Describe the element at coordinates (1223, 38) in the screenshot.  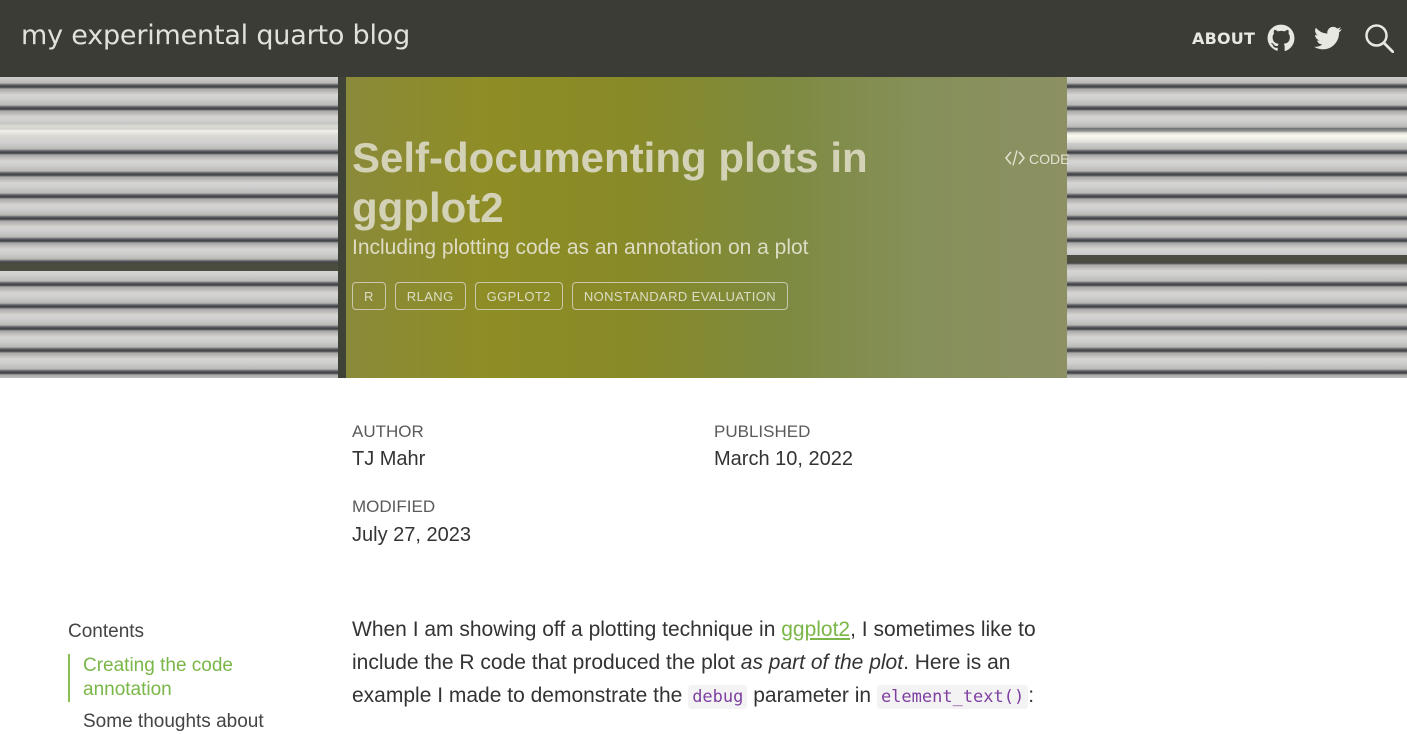
I see `nav-about-link: ABOUT` at that location.